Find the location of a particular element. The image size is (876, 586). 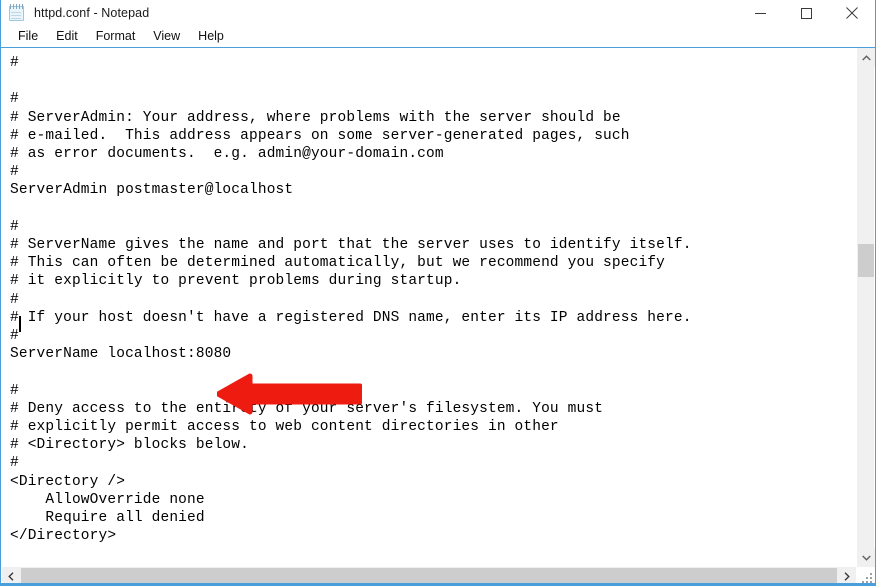

minimize-button is located at coordinates (760, 13).